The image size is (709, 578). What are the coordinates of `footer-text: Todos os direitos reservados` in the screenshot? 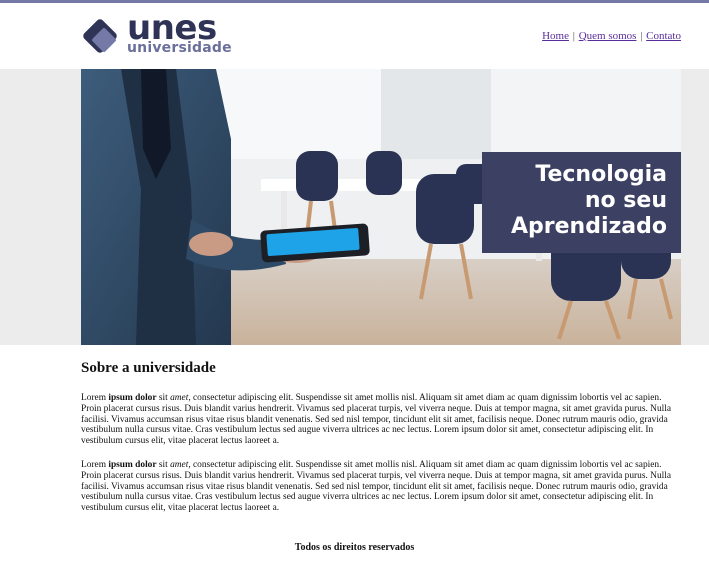 It's located at (354, 547).